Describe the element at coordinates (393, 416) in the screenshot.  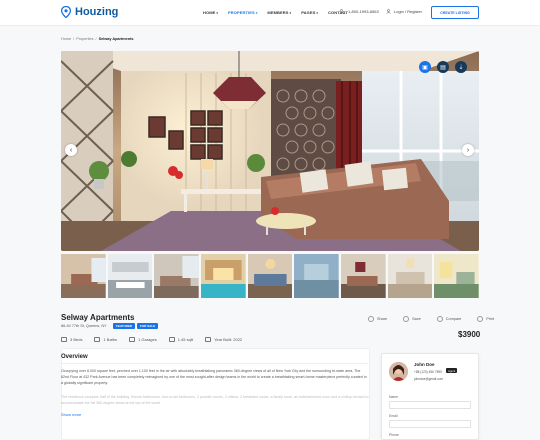
I see `email-field-label: Email` at that location.